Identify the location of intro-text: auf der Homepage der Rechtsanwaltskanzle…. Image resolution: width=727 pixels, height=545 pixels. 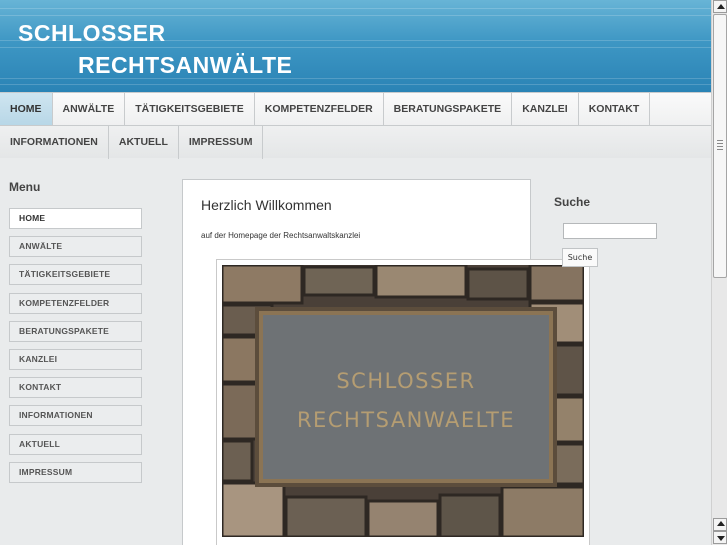
(281, 235).